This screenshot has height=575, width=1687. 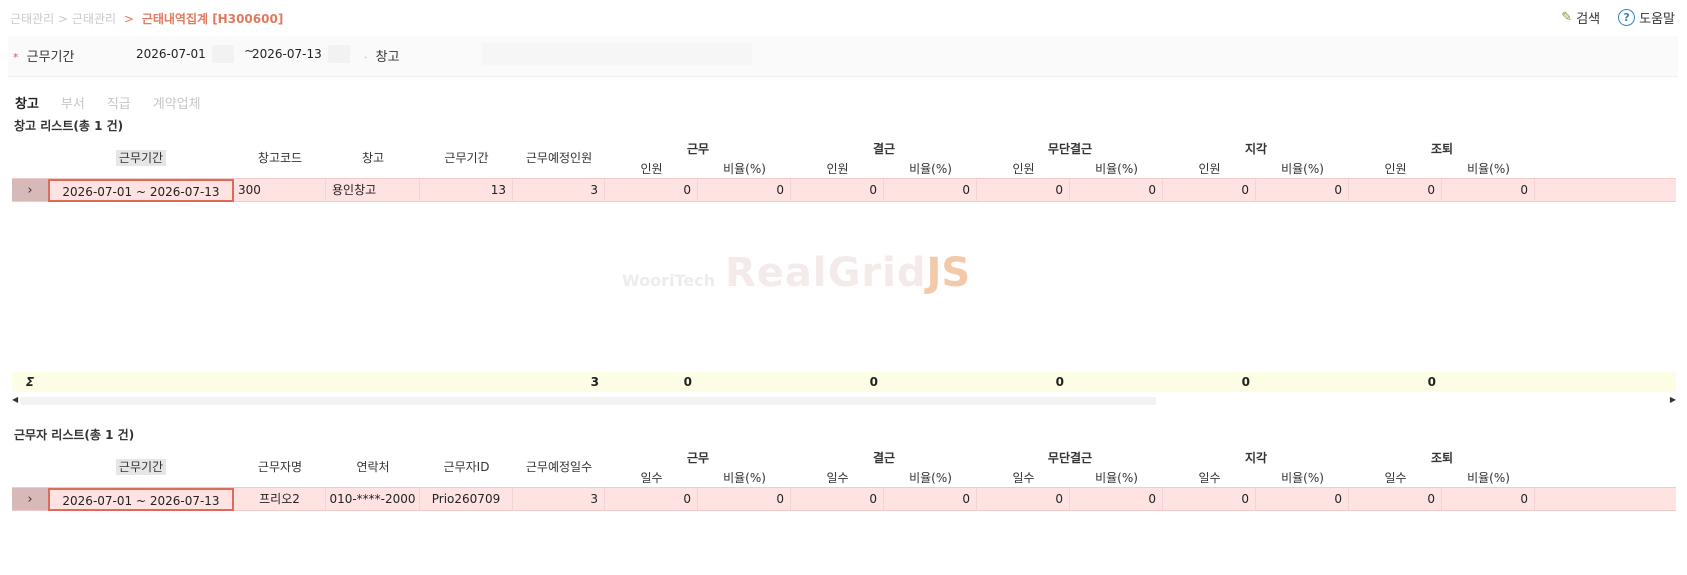 I want to click on col-header-days: 근무기간, so click(x=466, y=157).